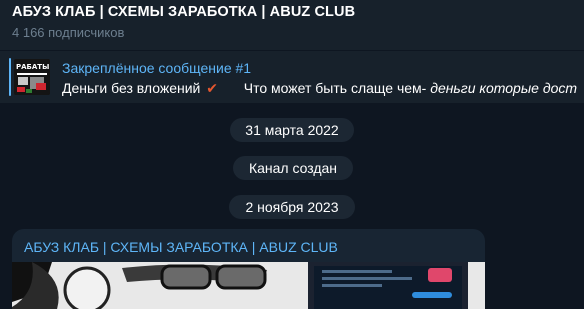 This screenshot has height=309, width=584. What do you see at coordinates (68, 32) in the screenshot?
I see `subscriber-count: 4 166 подписчиков` at bounding box center [68, 32].